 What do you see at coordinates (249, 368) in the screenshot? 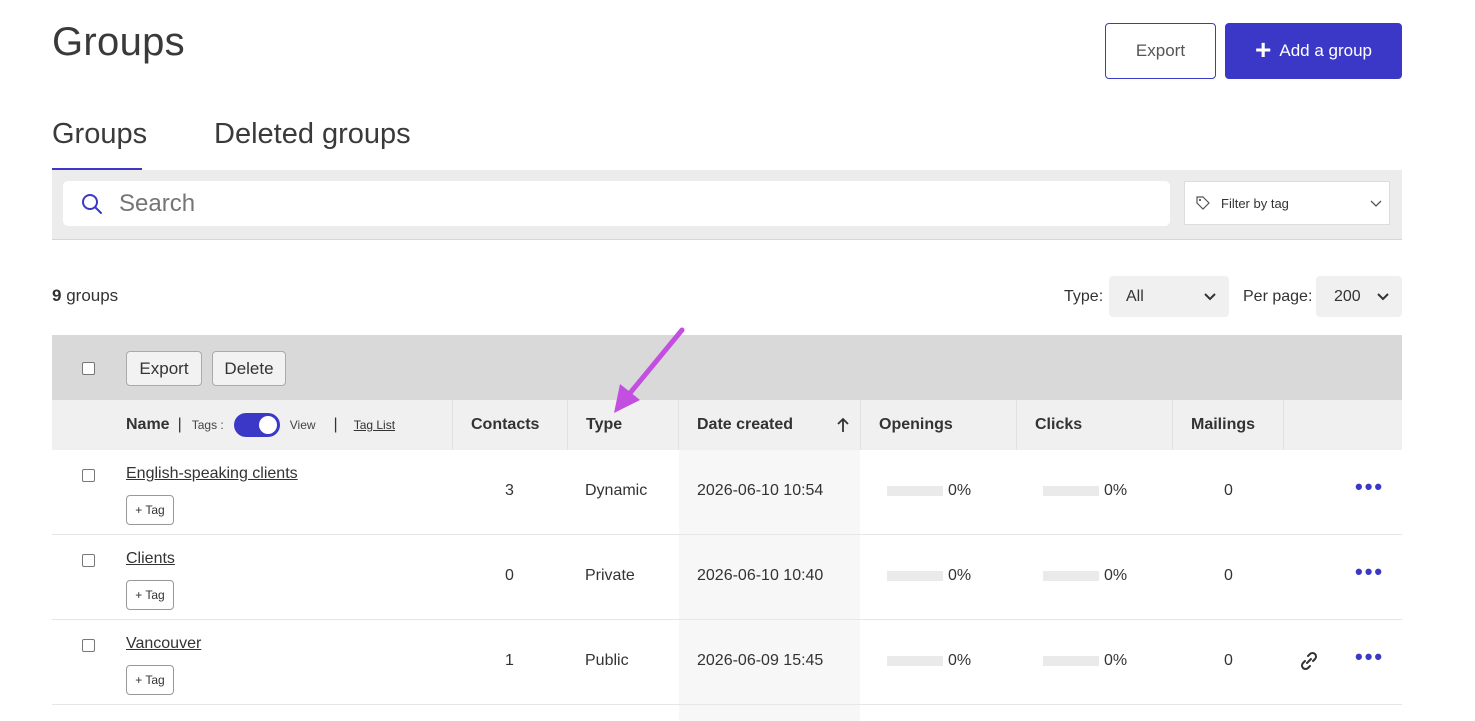
I see `bulk-delete-button: Delete` at bounding box center [249, 368].